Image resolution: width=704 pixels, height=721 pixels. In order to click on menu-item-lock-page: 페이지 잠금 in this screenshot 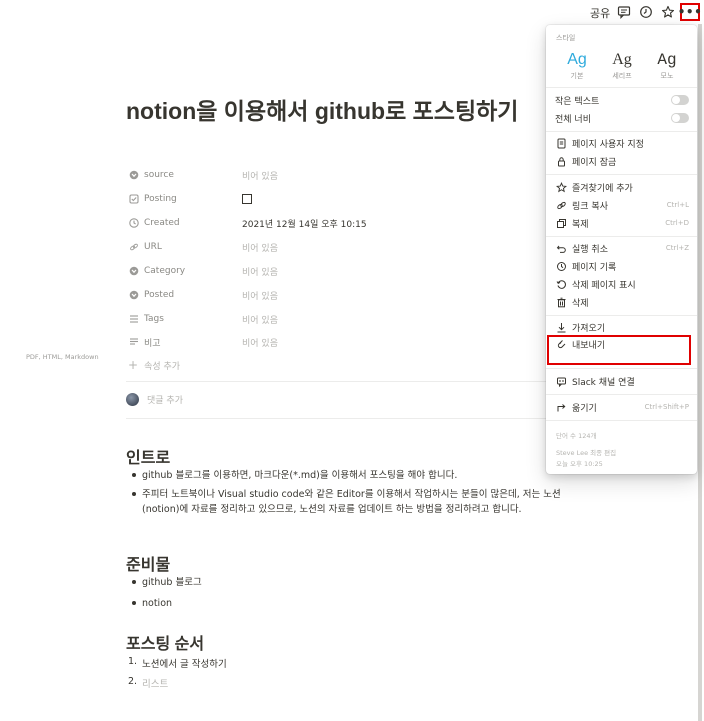, I will do `click(622, 161)`.